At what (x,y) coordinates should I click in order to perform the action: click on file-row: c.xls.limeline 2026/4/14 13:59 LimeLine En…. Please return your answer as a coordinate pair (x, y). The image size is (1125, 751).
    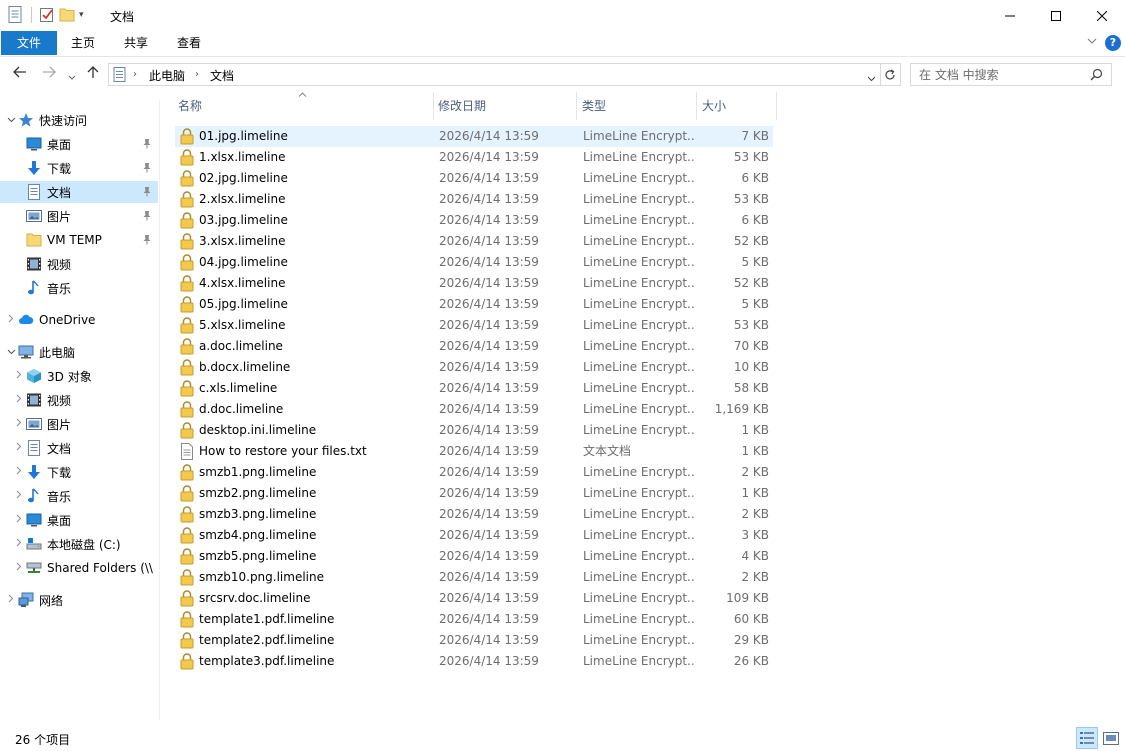
    Looking at the image, I should click on (474, 388).